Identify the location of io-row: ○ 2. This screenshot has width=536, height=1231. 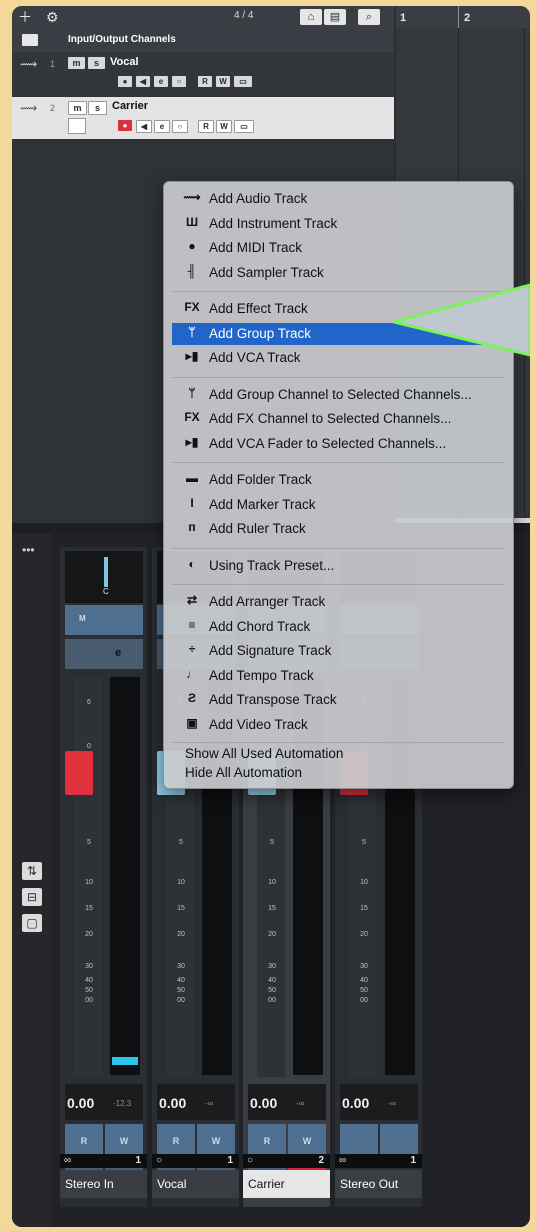
(286, 1161).